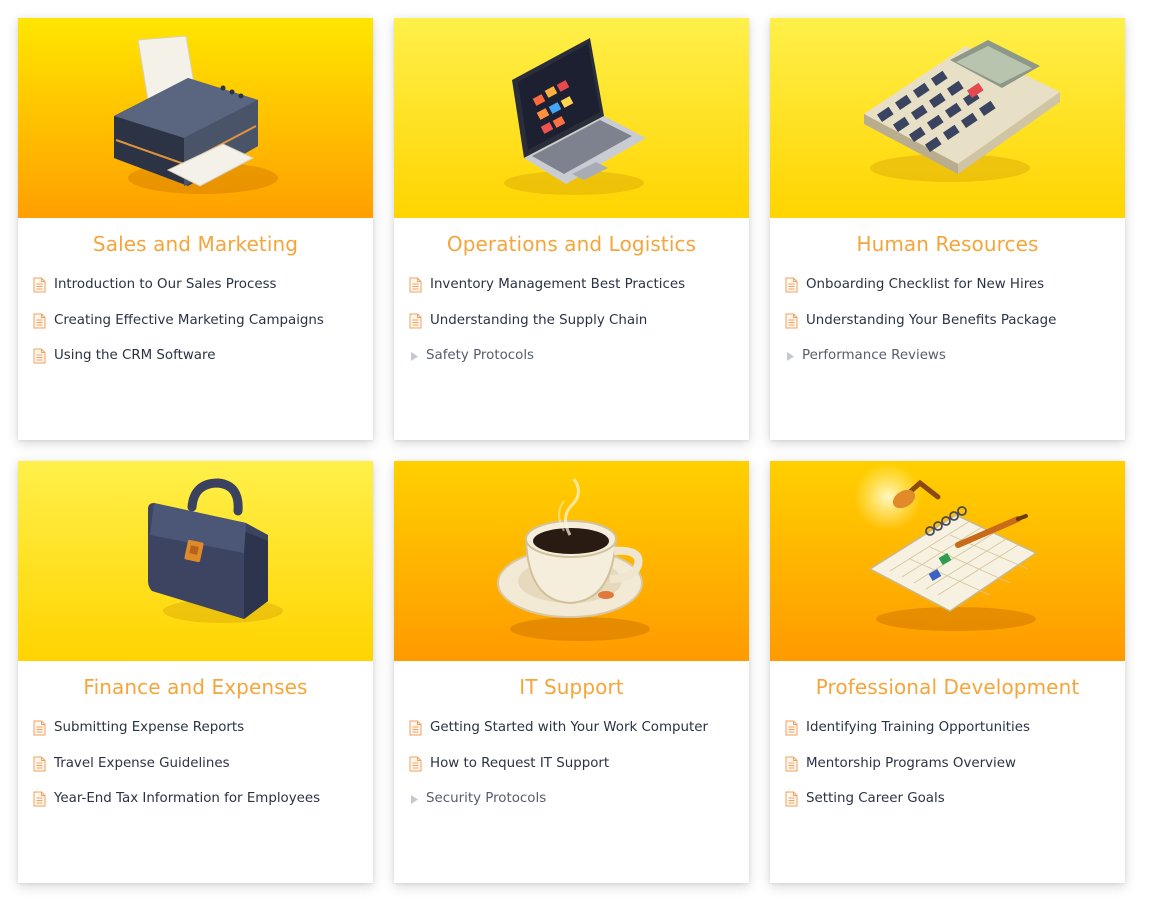  What do you see at coordinates (571, 687) in the screenshot?
I see `card-title: IT Support` at bounding box center [571, 687].